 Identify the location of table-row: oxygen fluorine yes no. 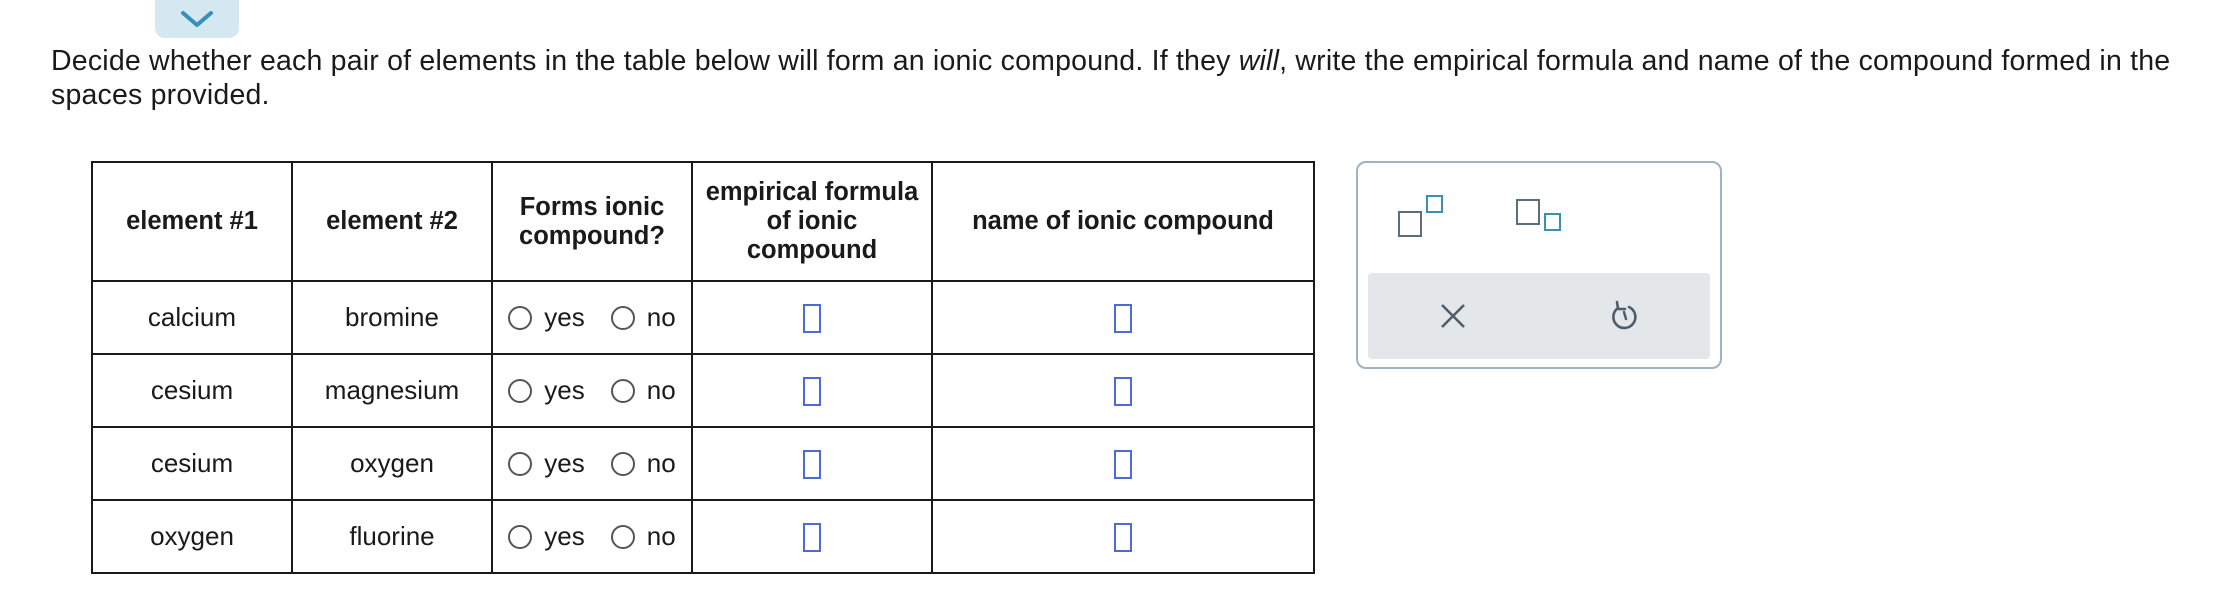
(703, 536).